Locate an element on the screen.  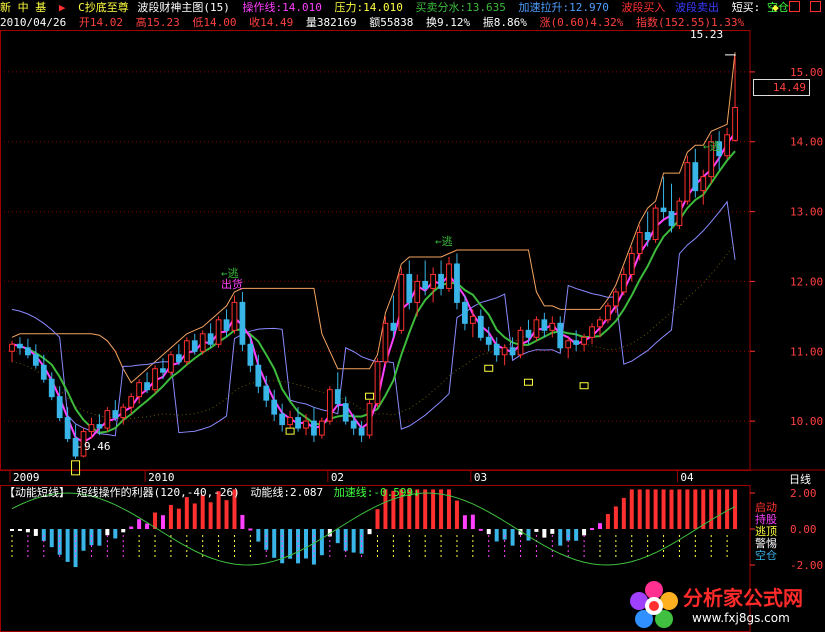
osc-desc: 短线操作的利器(120,-40,-26) is located at coordinates (158, 492).